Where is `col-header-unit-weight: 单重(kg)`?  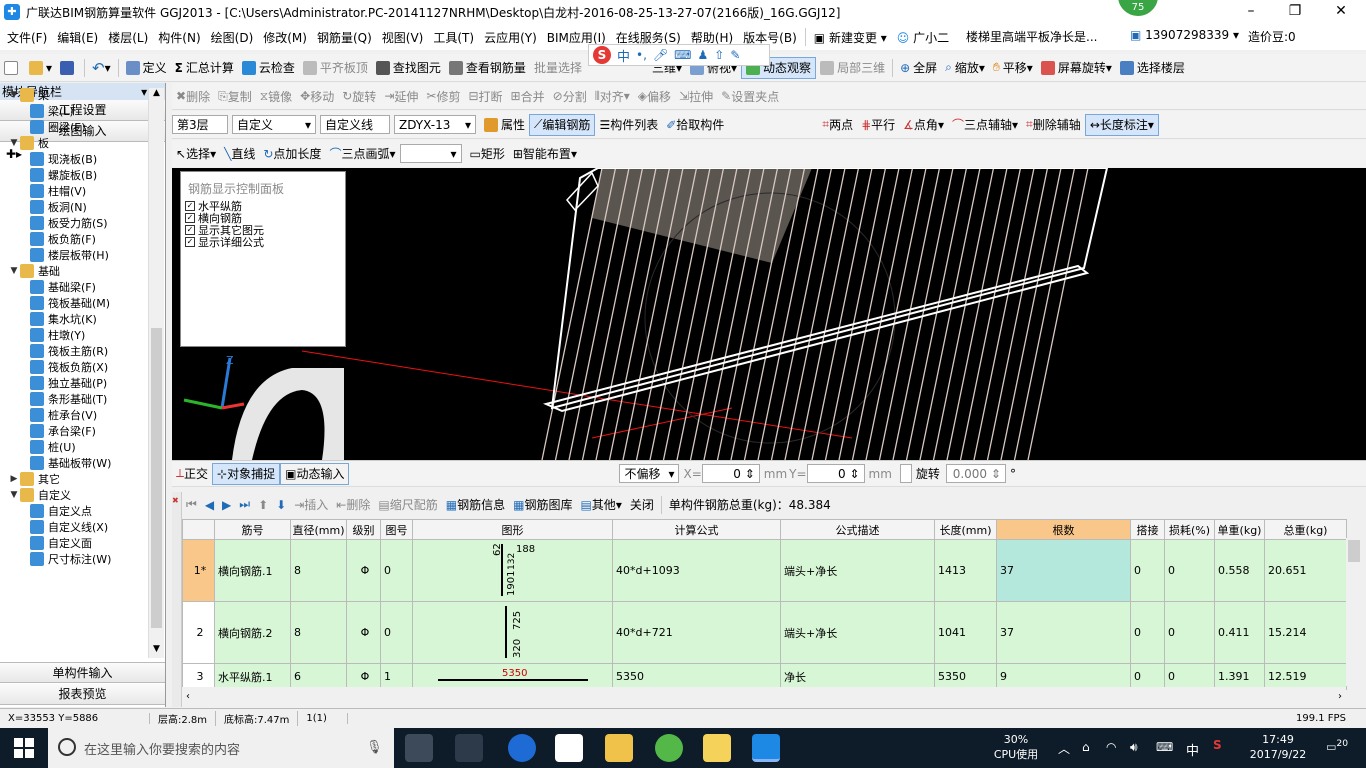 col-header-unit-weight: 单重(kg) is located at coordinates (1239, 529).